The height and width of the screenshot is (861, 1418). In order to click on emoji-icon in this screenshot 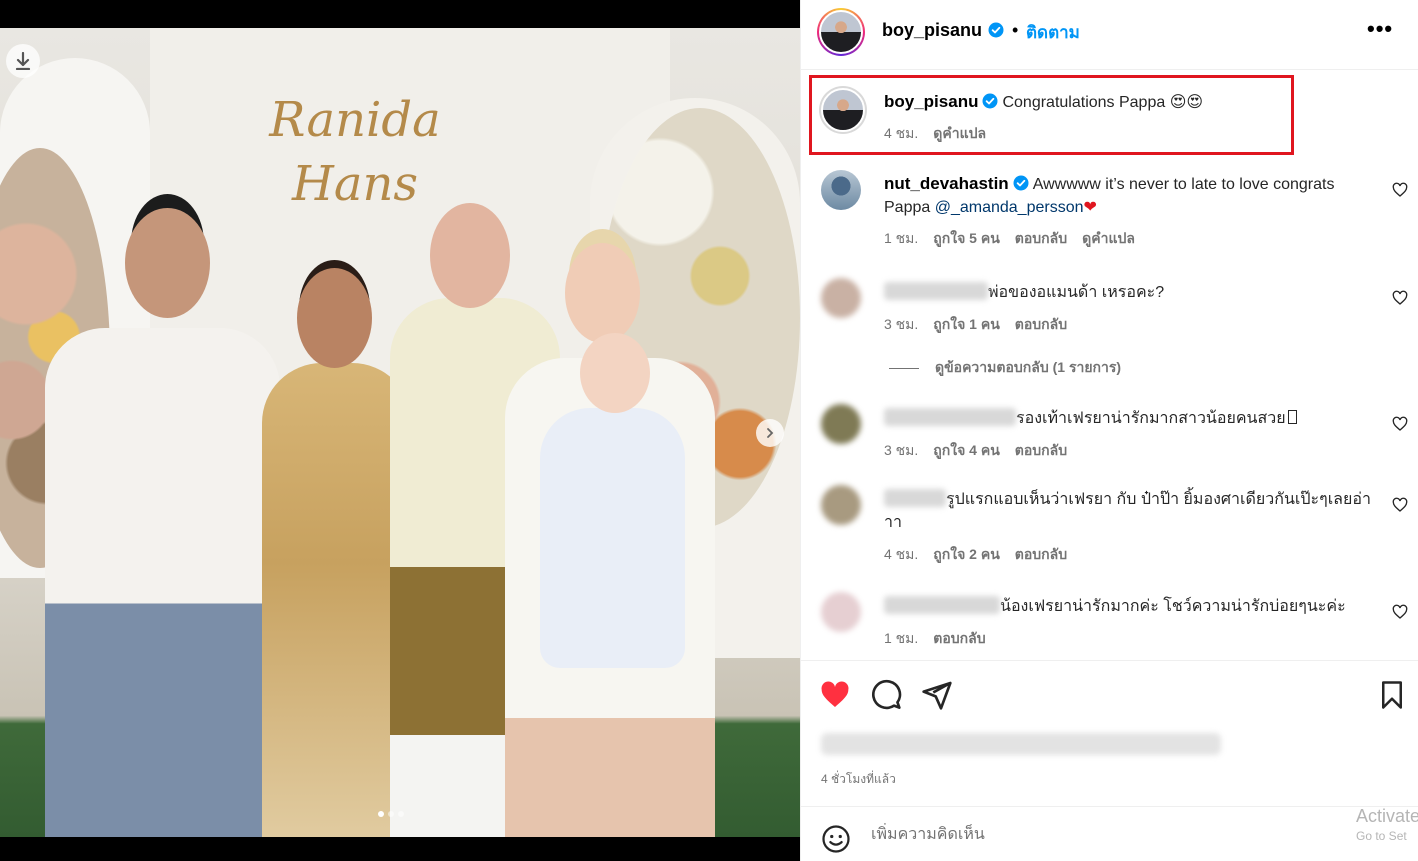, I will do `click(836, 839)`.